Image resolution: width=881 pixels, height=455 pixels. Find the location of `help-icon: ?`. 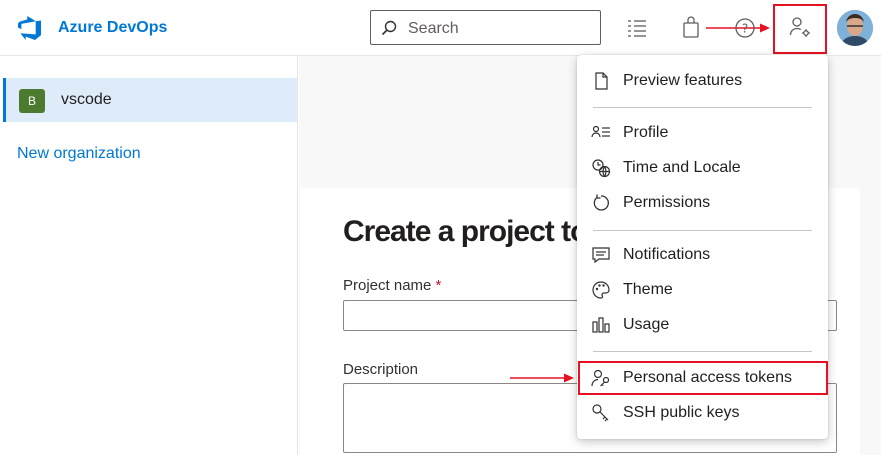

help-icon: ? is located at coordinates (745, 28).